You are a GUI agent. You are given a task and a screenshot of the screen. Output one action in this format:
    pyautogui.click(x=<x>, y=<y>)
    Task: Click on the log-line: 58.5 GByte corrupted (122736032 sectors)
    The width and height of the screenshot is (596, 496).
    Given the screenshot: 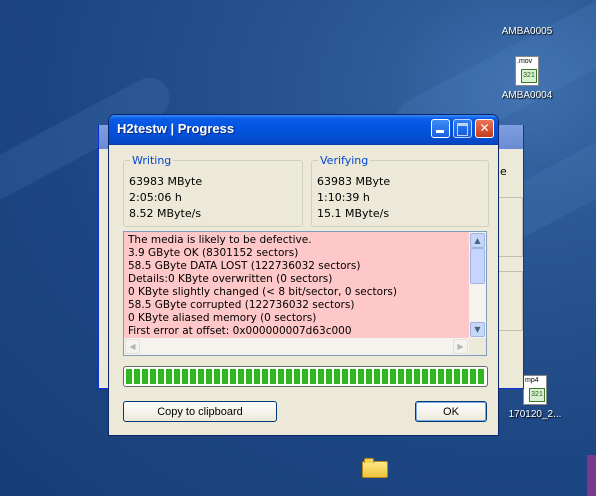 What is the action you would take?
    pyautogui.click(x=241, y=305)
    